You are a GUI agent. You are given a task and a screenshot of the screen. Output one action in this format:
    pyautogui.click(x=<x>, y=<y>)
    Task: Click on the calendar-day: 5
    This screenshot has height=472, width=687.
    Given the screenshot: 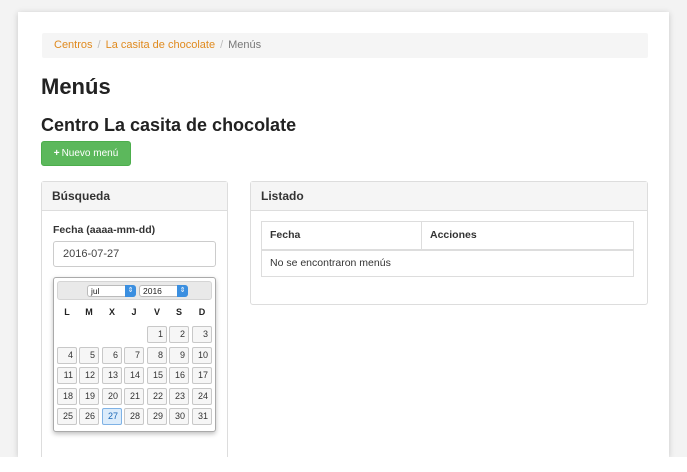 What is the action you would take?
    pyautogui.click(x=89, y=355)
    